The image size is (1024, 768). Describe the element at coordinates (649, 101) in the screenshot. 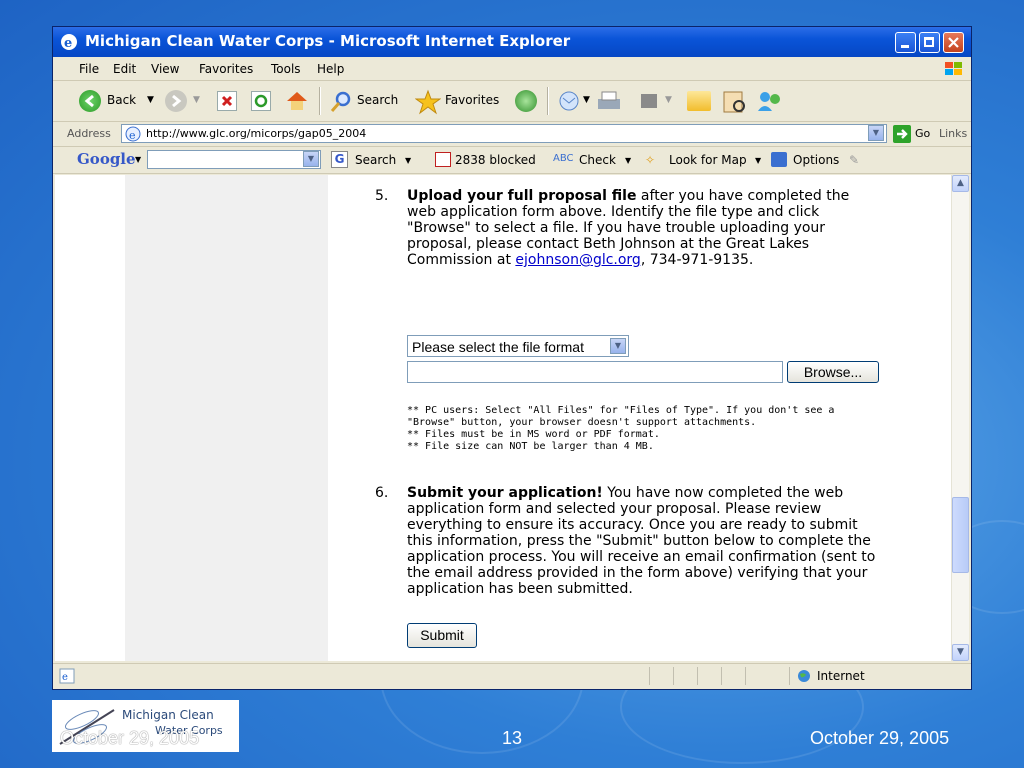

I see `edit-icon` at that location.